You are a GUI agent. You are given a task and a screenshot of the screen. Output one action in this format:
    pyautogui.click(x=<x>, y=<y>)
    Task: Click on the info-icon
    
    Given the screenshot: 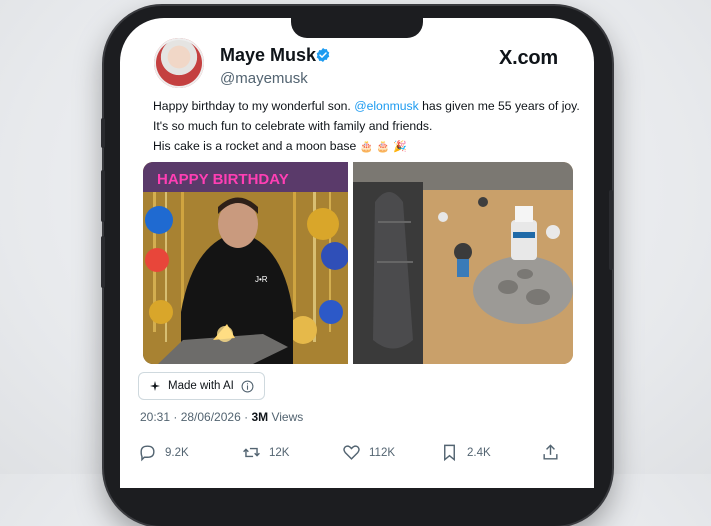 What is the action you would take?
    pyautogui.click(x=247, y=386)
    